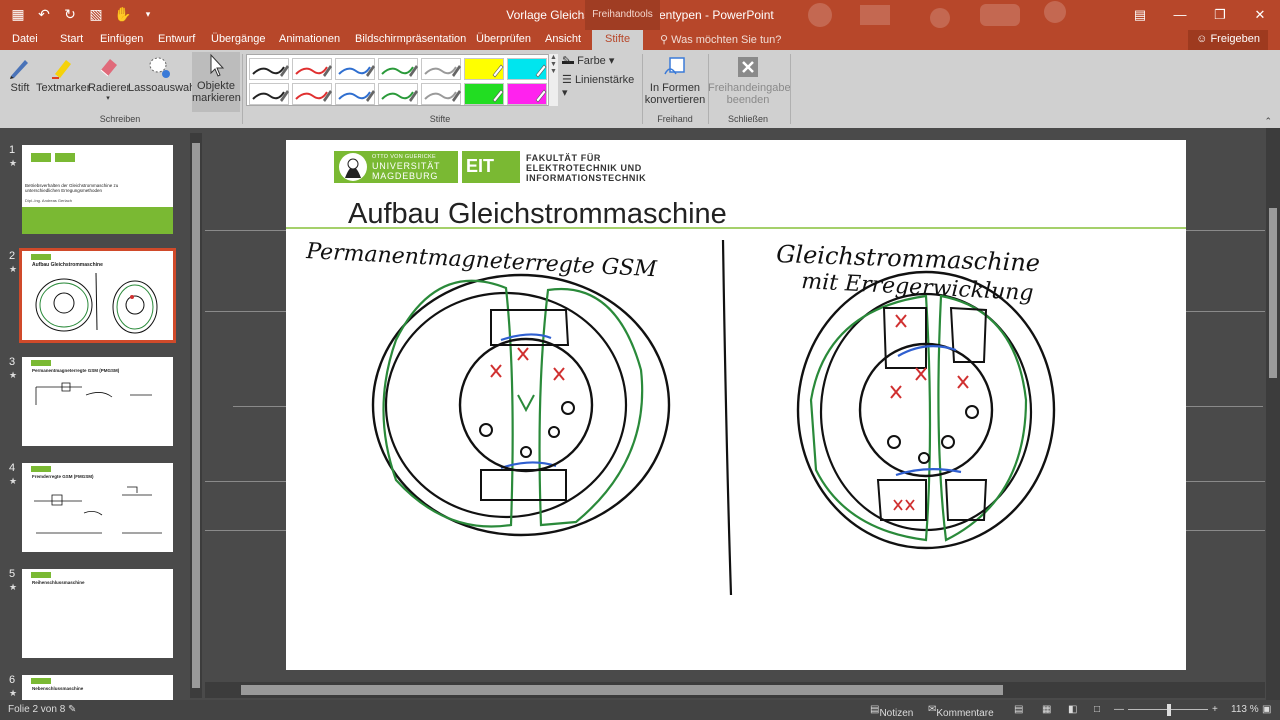  Describe the element at coordinates (108, 98) in the screenshot. I see `eraser-dropdown-icon: ▾` at that location.